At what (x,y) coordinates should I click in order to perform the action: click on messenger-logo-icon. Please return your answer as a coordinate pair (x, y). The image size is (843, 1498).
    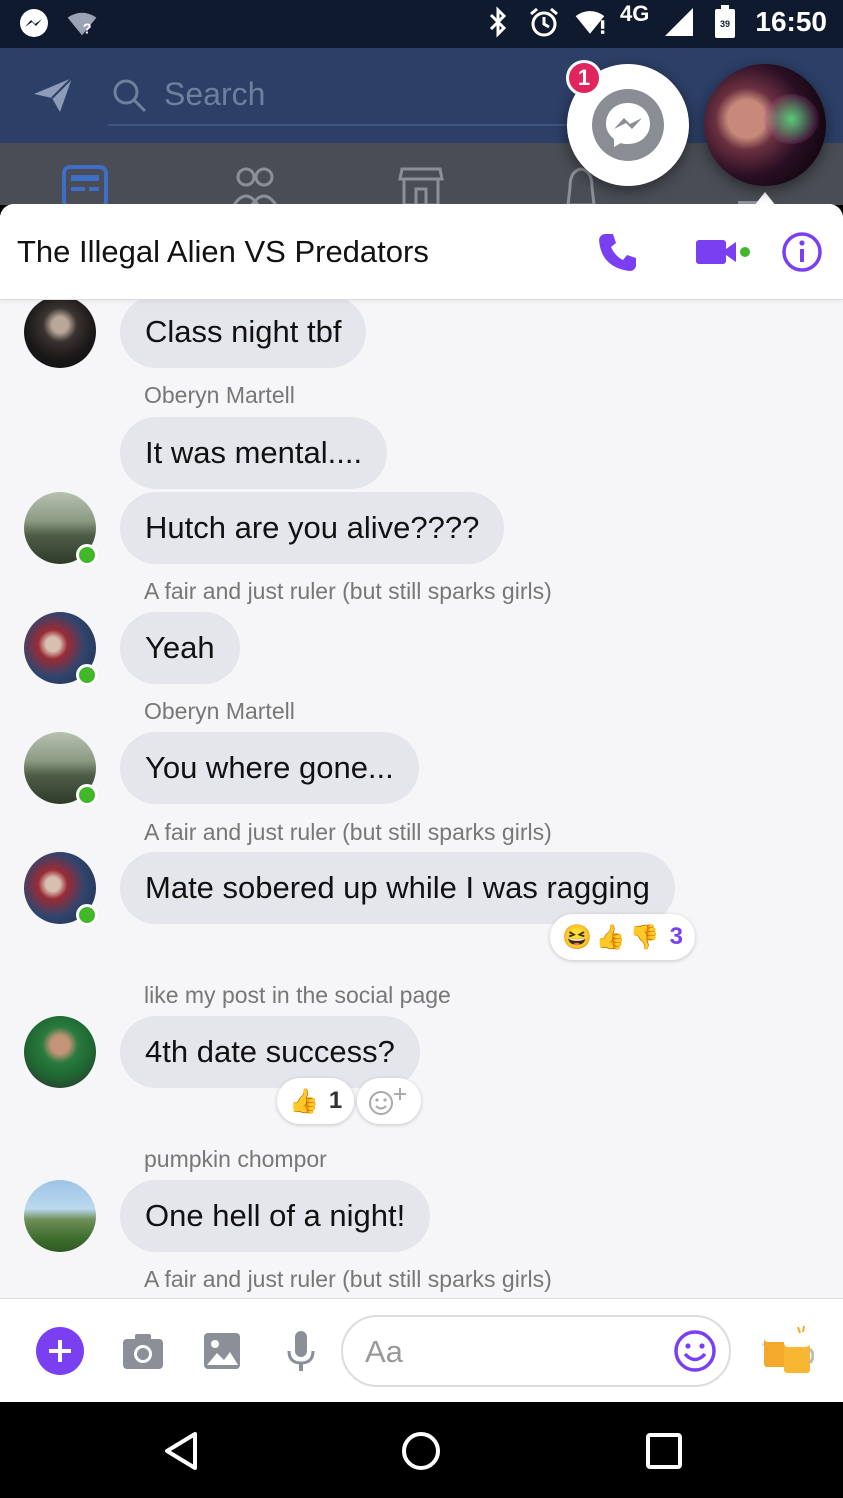
    Looking at the image, I should click on (628, 125).